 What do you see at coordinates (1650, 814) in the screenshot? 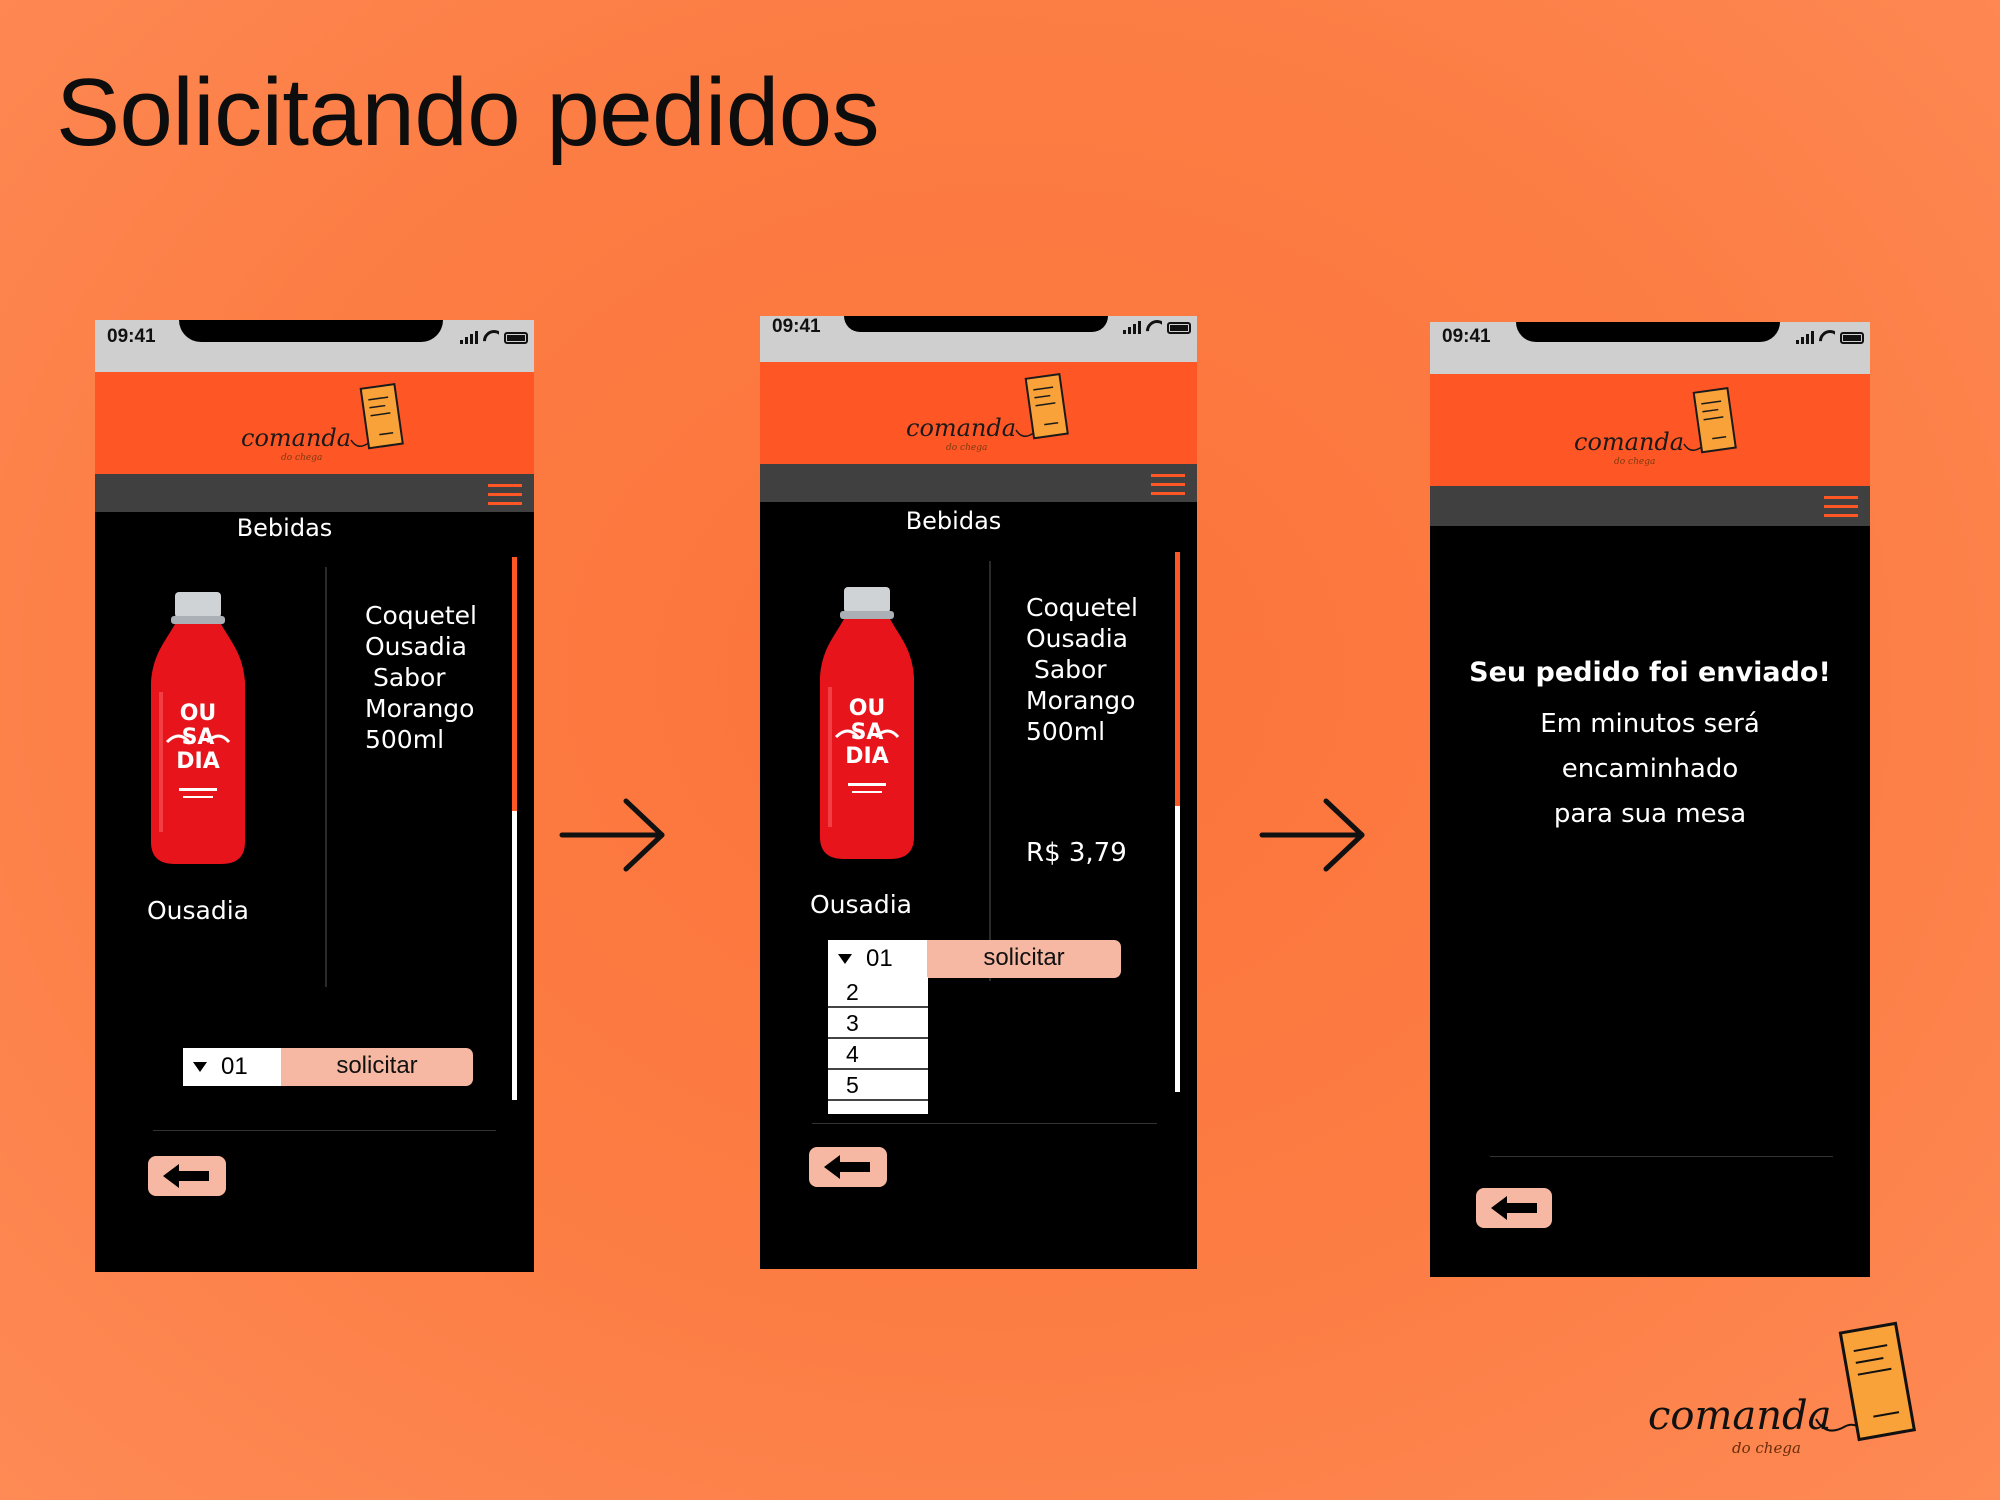
I see `confirmation-line: para sua mesa` at bounding box center [1650, 814].